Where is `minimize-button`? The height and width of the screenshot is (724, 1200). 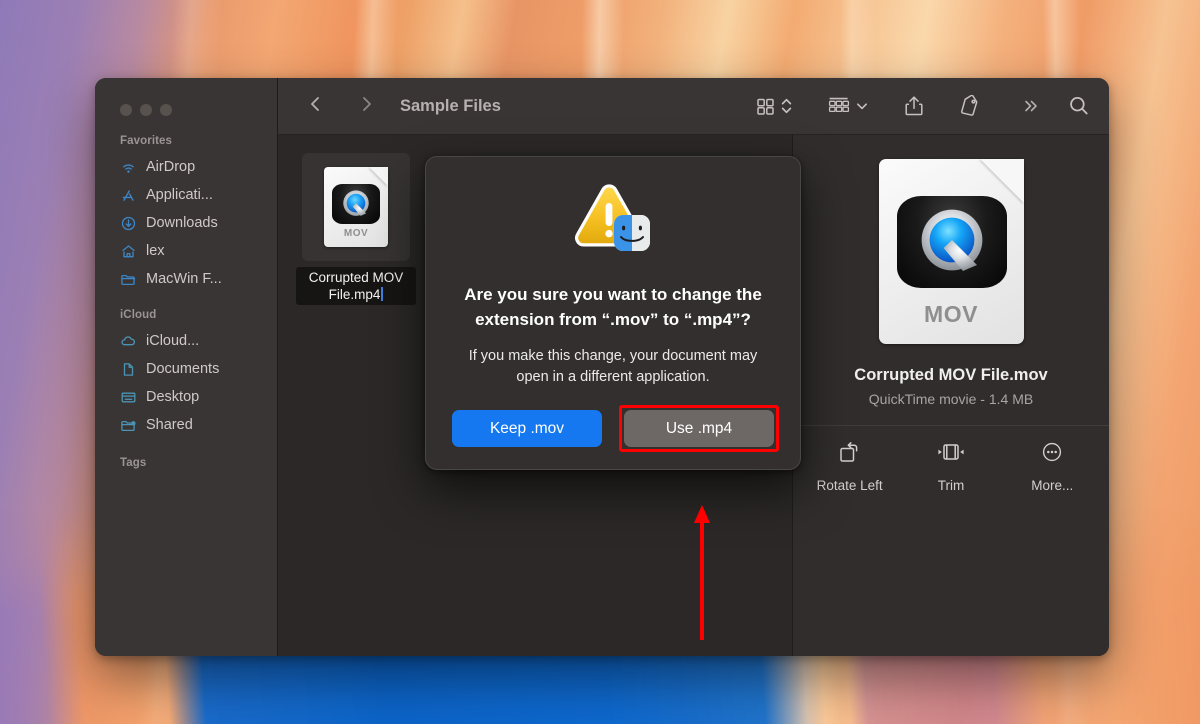
minimize-button is located at coordinates (146, 110).